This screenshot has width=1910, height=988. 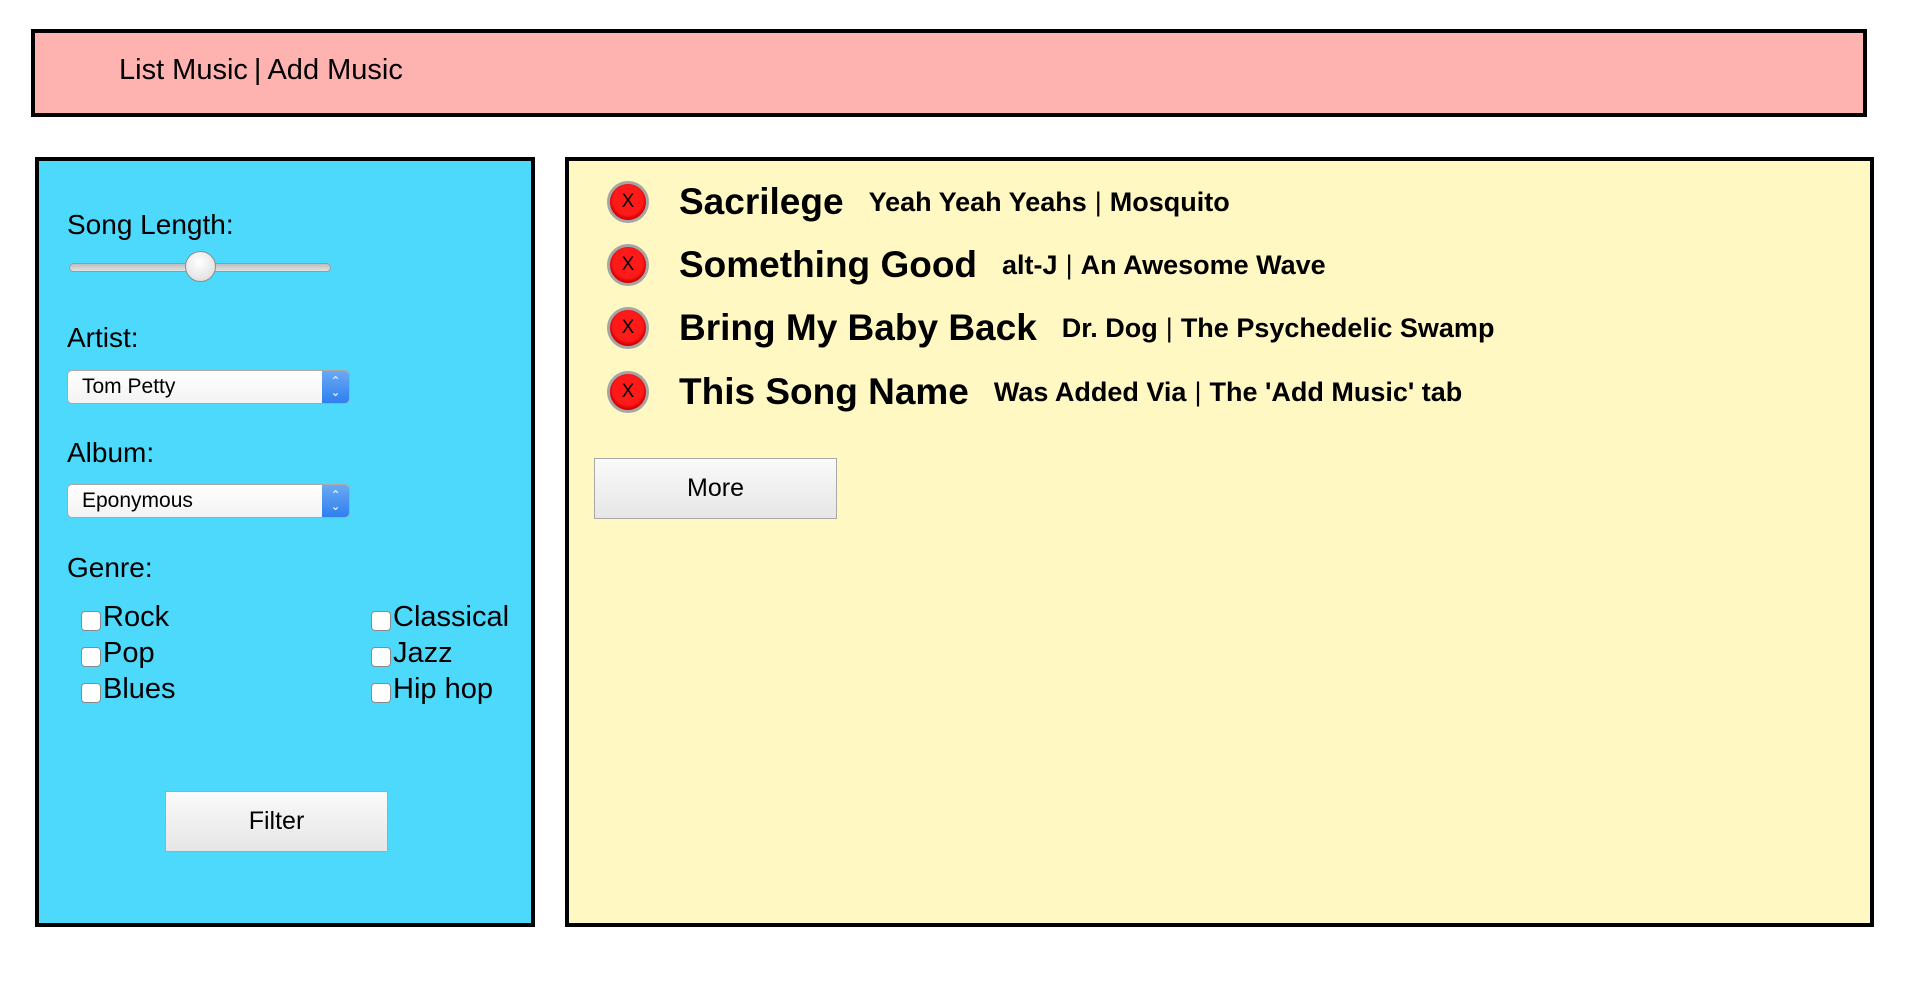 I want to click on genre-option-rock: Rock, so click(x=125, y=617).